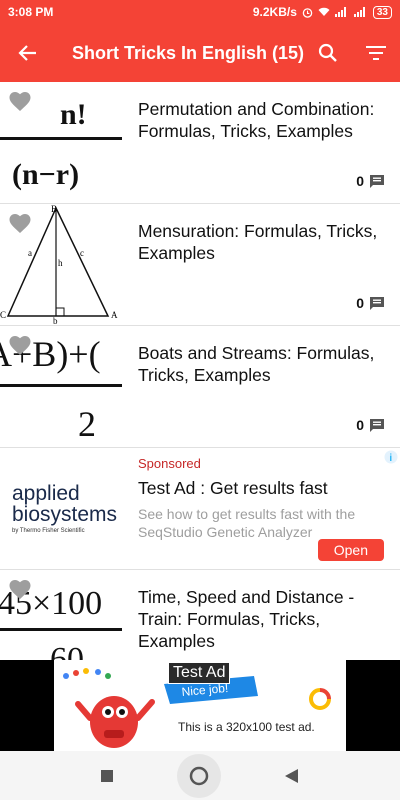 The height and width of the screenshot is (800, 400). What do you see at coordinates (233, 488) in the screenshot?
I see `ad-title: Test Ad : Get results fast` at bounding box center [233, 488].